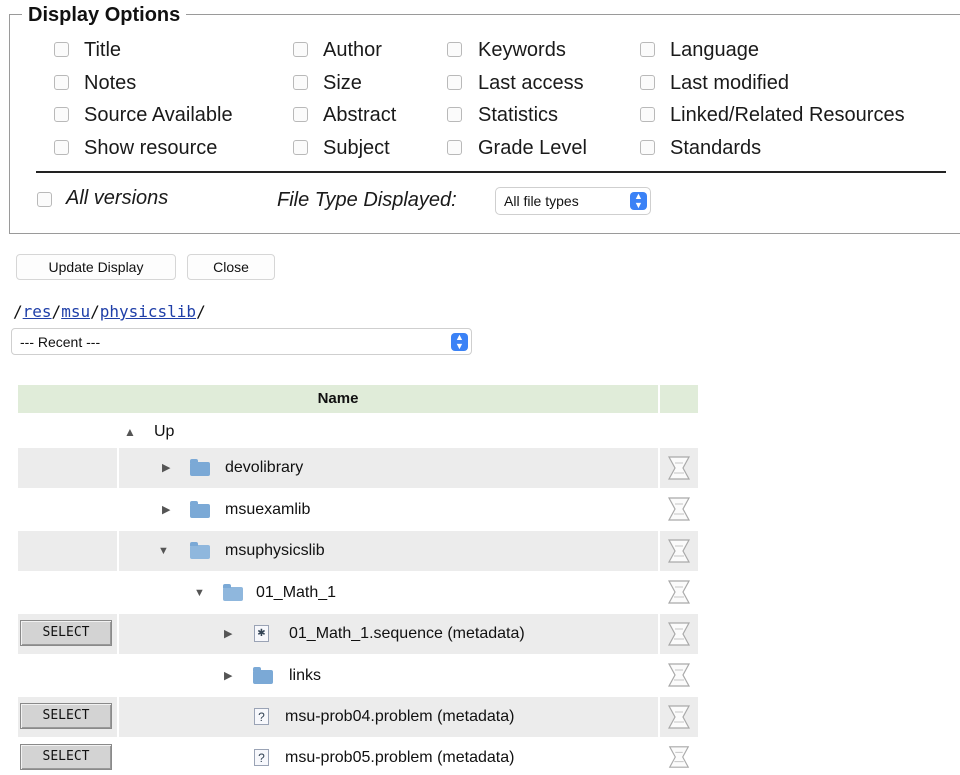  What do you see at coordinates (305, 676) in the screenshot?
I see `row-name: links` at bounding box center [305, 676].